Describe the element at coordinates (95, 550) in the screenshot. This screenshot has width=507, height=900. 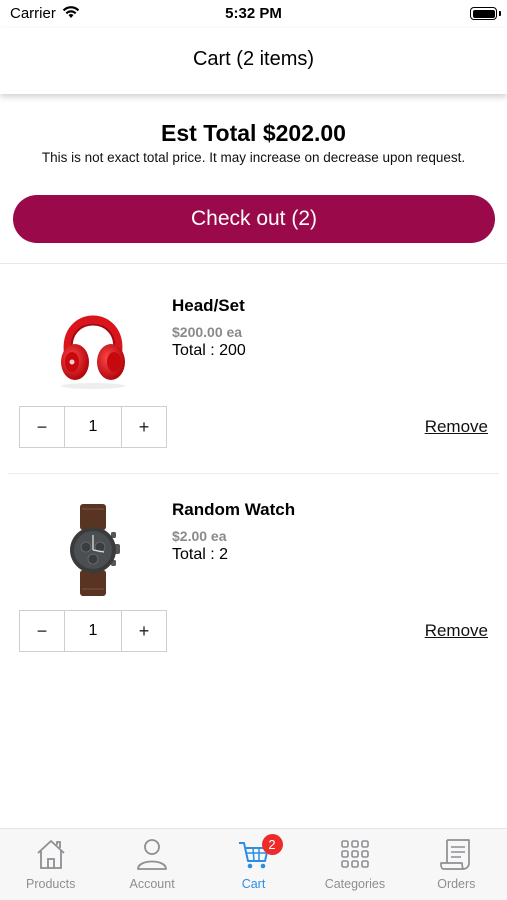
I see `watch-product-image` at that location.